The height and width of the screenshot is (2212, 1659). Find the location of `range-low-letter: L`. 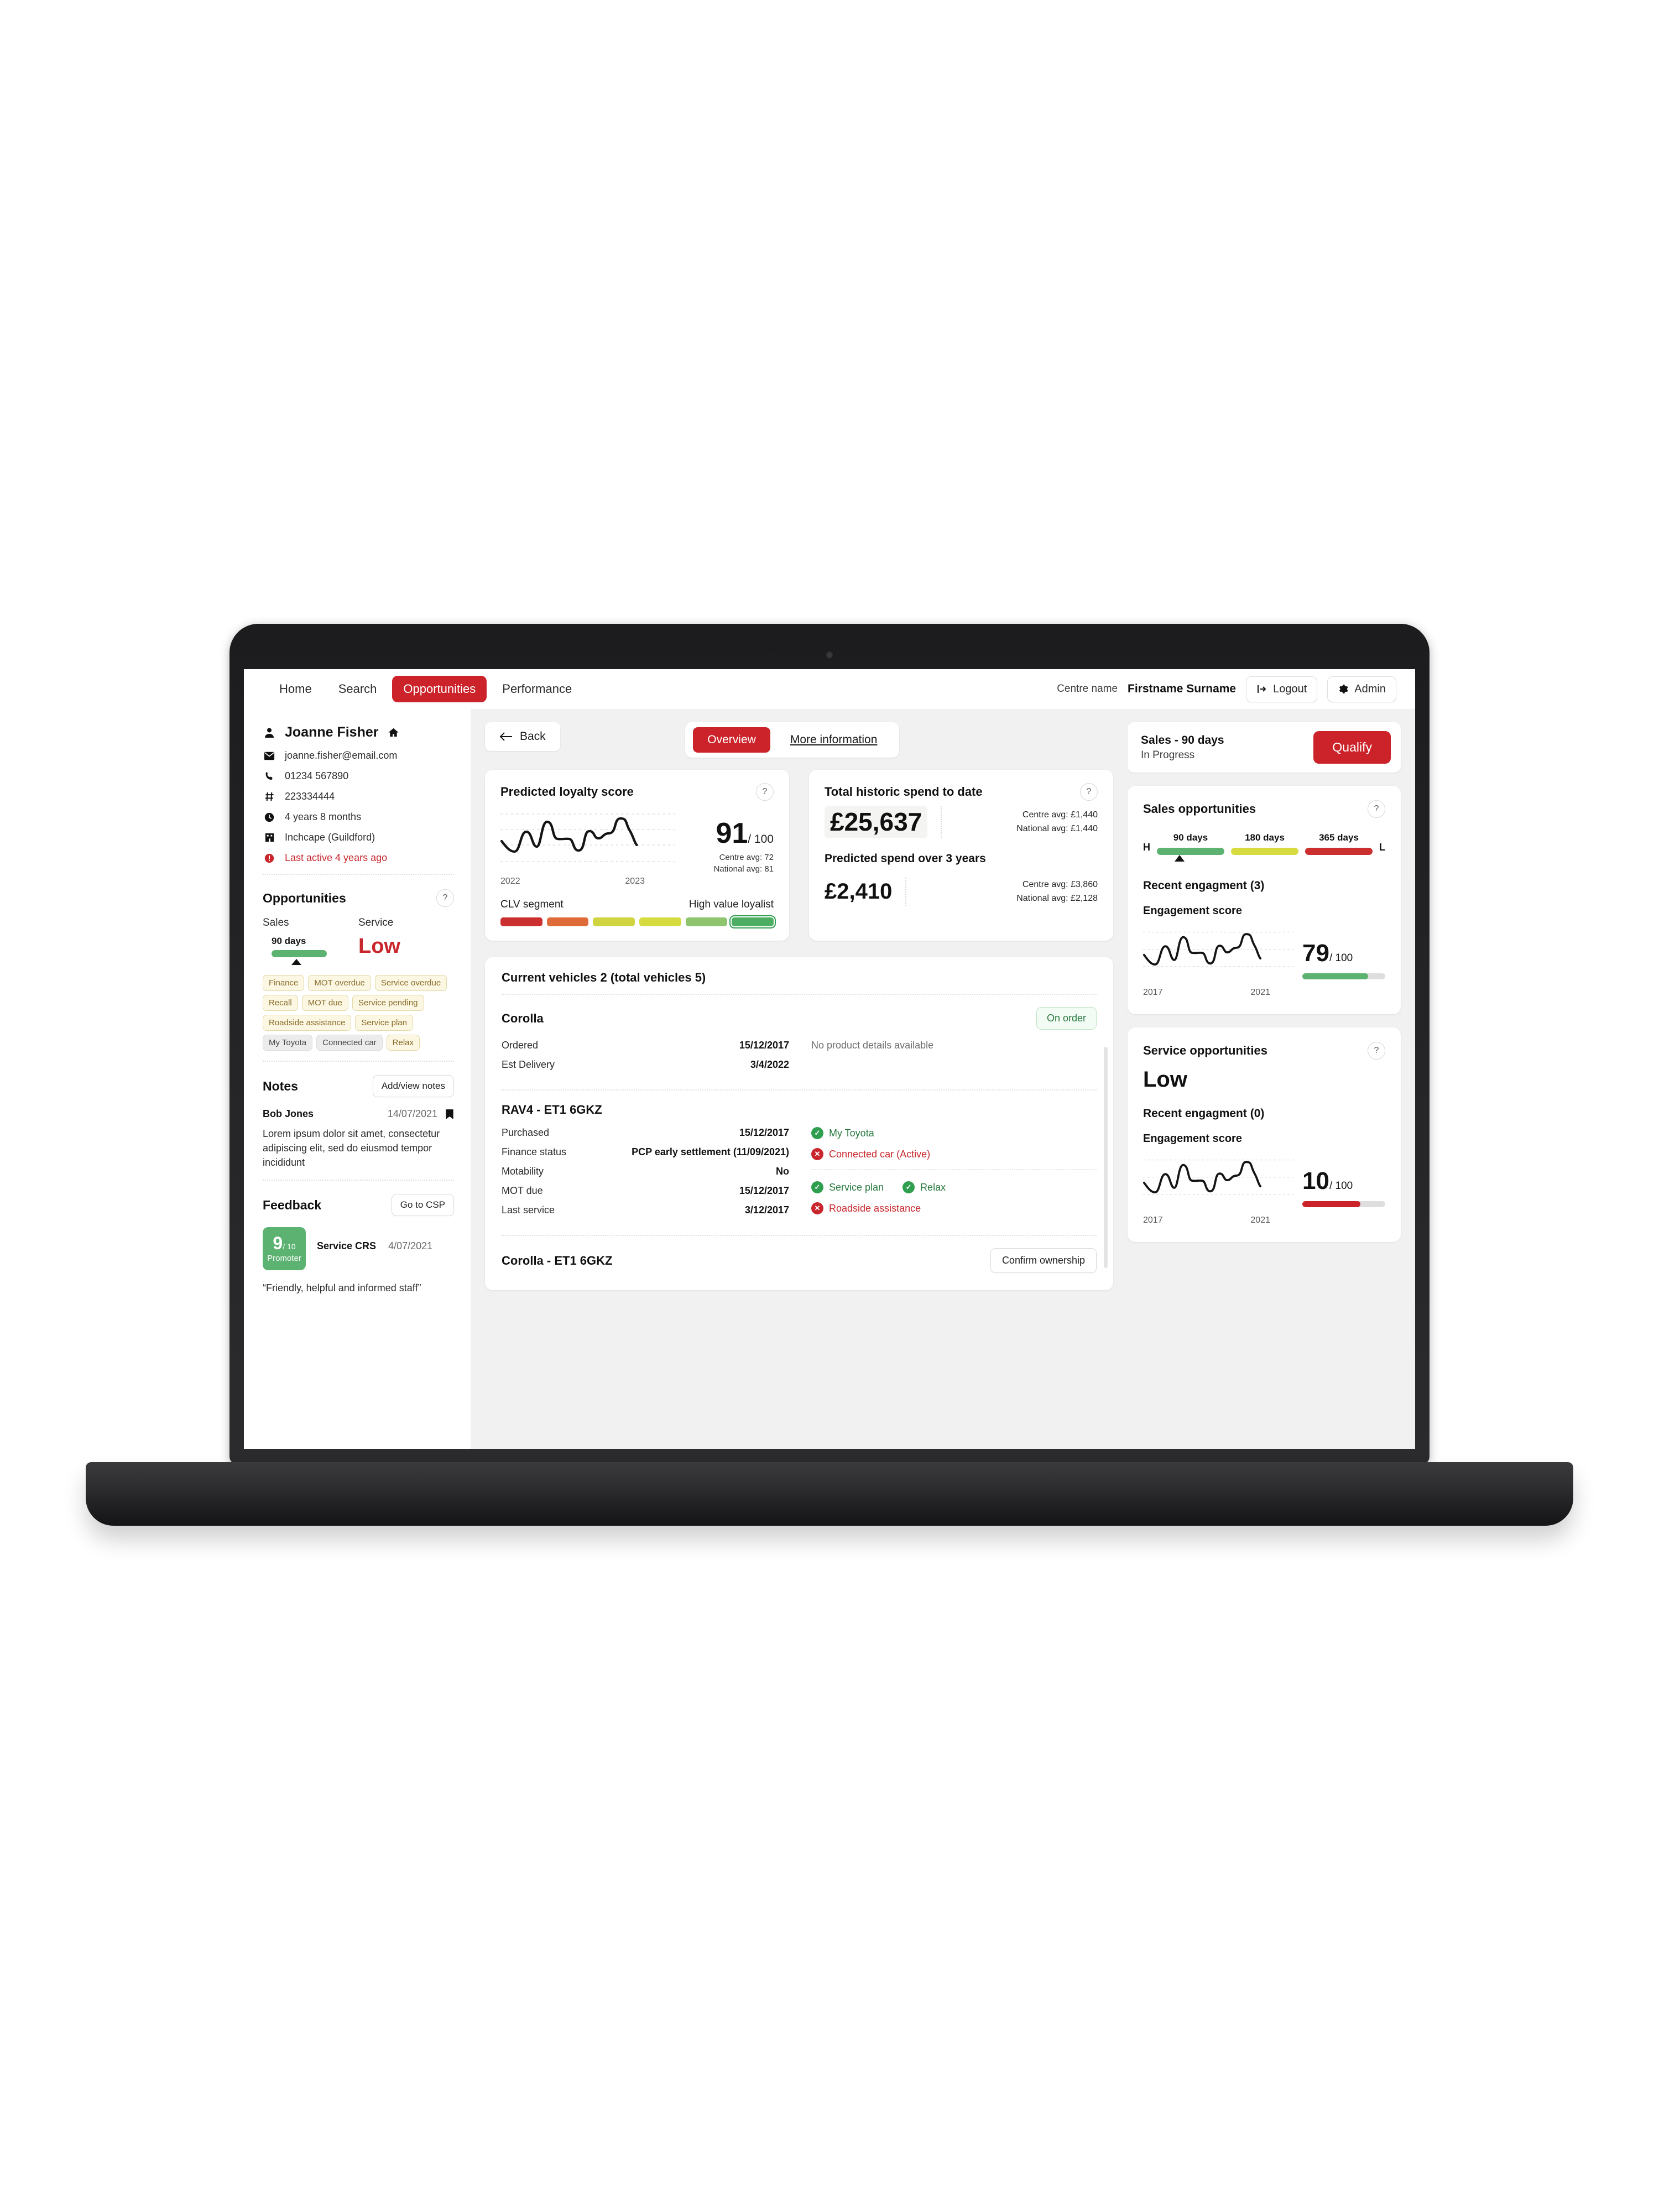

range-low-letter: L is located at coordinates (1382, 848).